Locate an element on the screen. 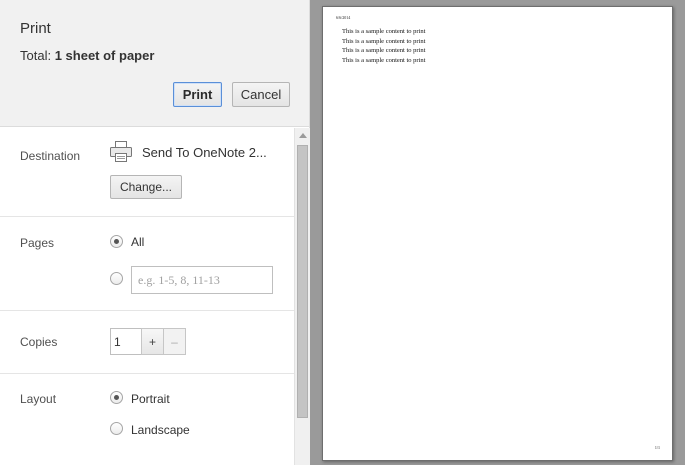 The width and height of the screenshot is (685, 465). layout-landscape-label: Landscape is located at coordinates (160, 430).